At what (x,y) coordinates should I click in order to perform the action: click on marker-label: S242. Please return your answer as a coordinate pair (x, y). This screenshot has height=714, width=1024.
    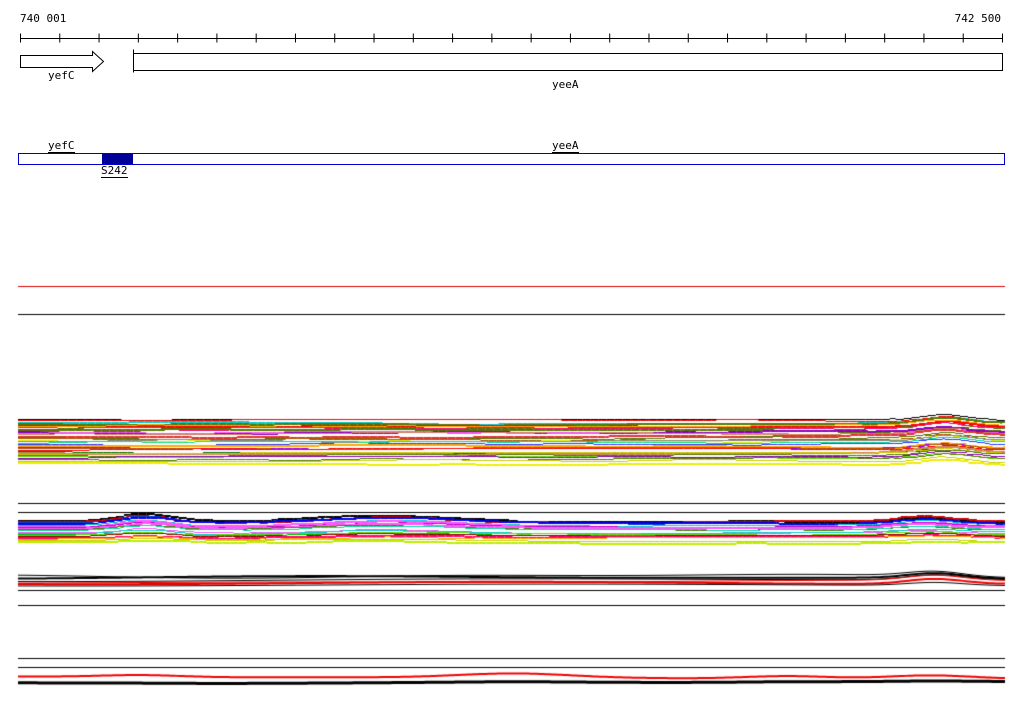
    Looking at the image, I should click on (114, 171).